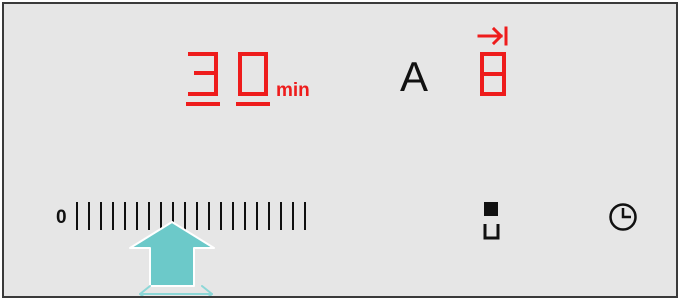  Describe the element at coordinates (492, 222) in the screenshot. I see `cooking-zone-select-icon` at that location.